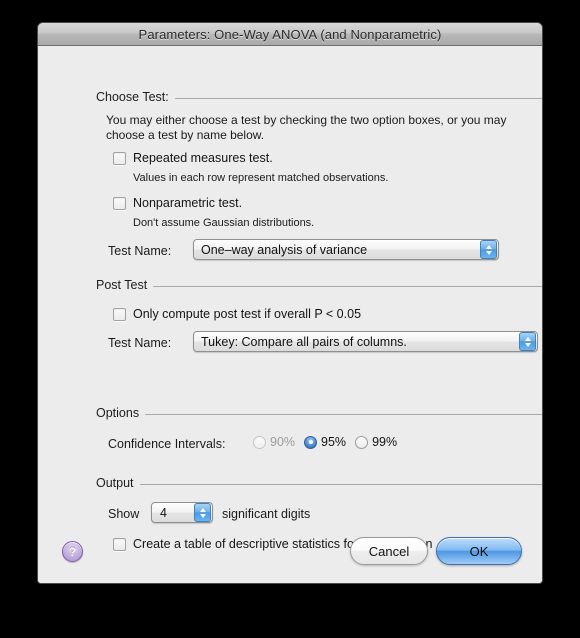  What do you see at coordinates (119, 314) in the screenshot?
I see `only-compute-post-test-checkbox` at bounding box center [119, 314].